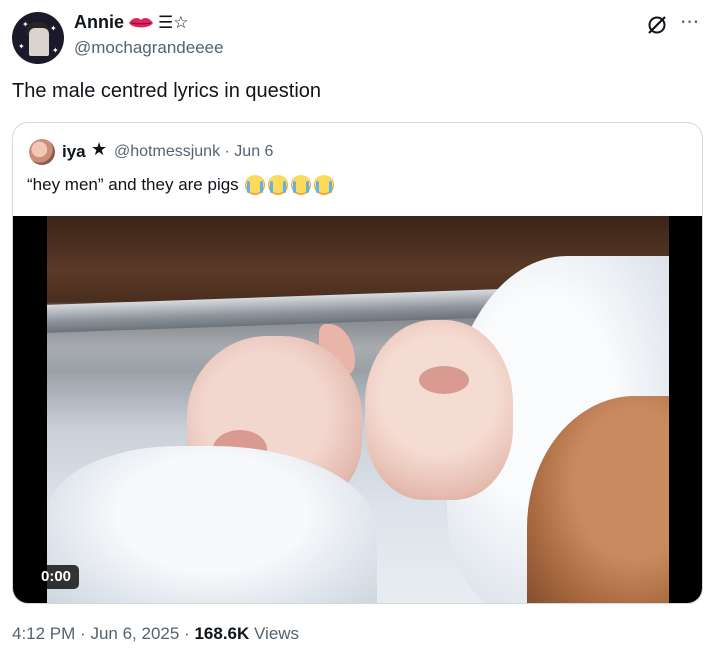  What do you see at coordinates (141, 22) in the screenshot?
I see `lips-icon` at bounding box center [141, 22].